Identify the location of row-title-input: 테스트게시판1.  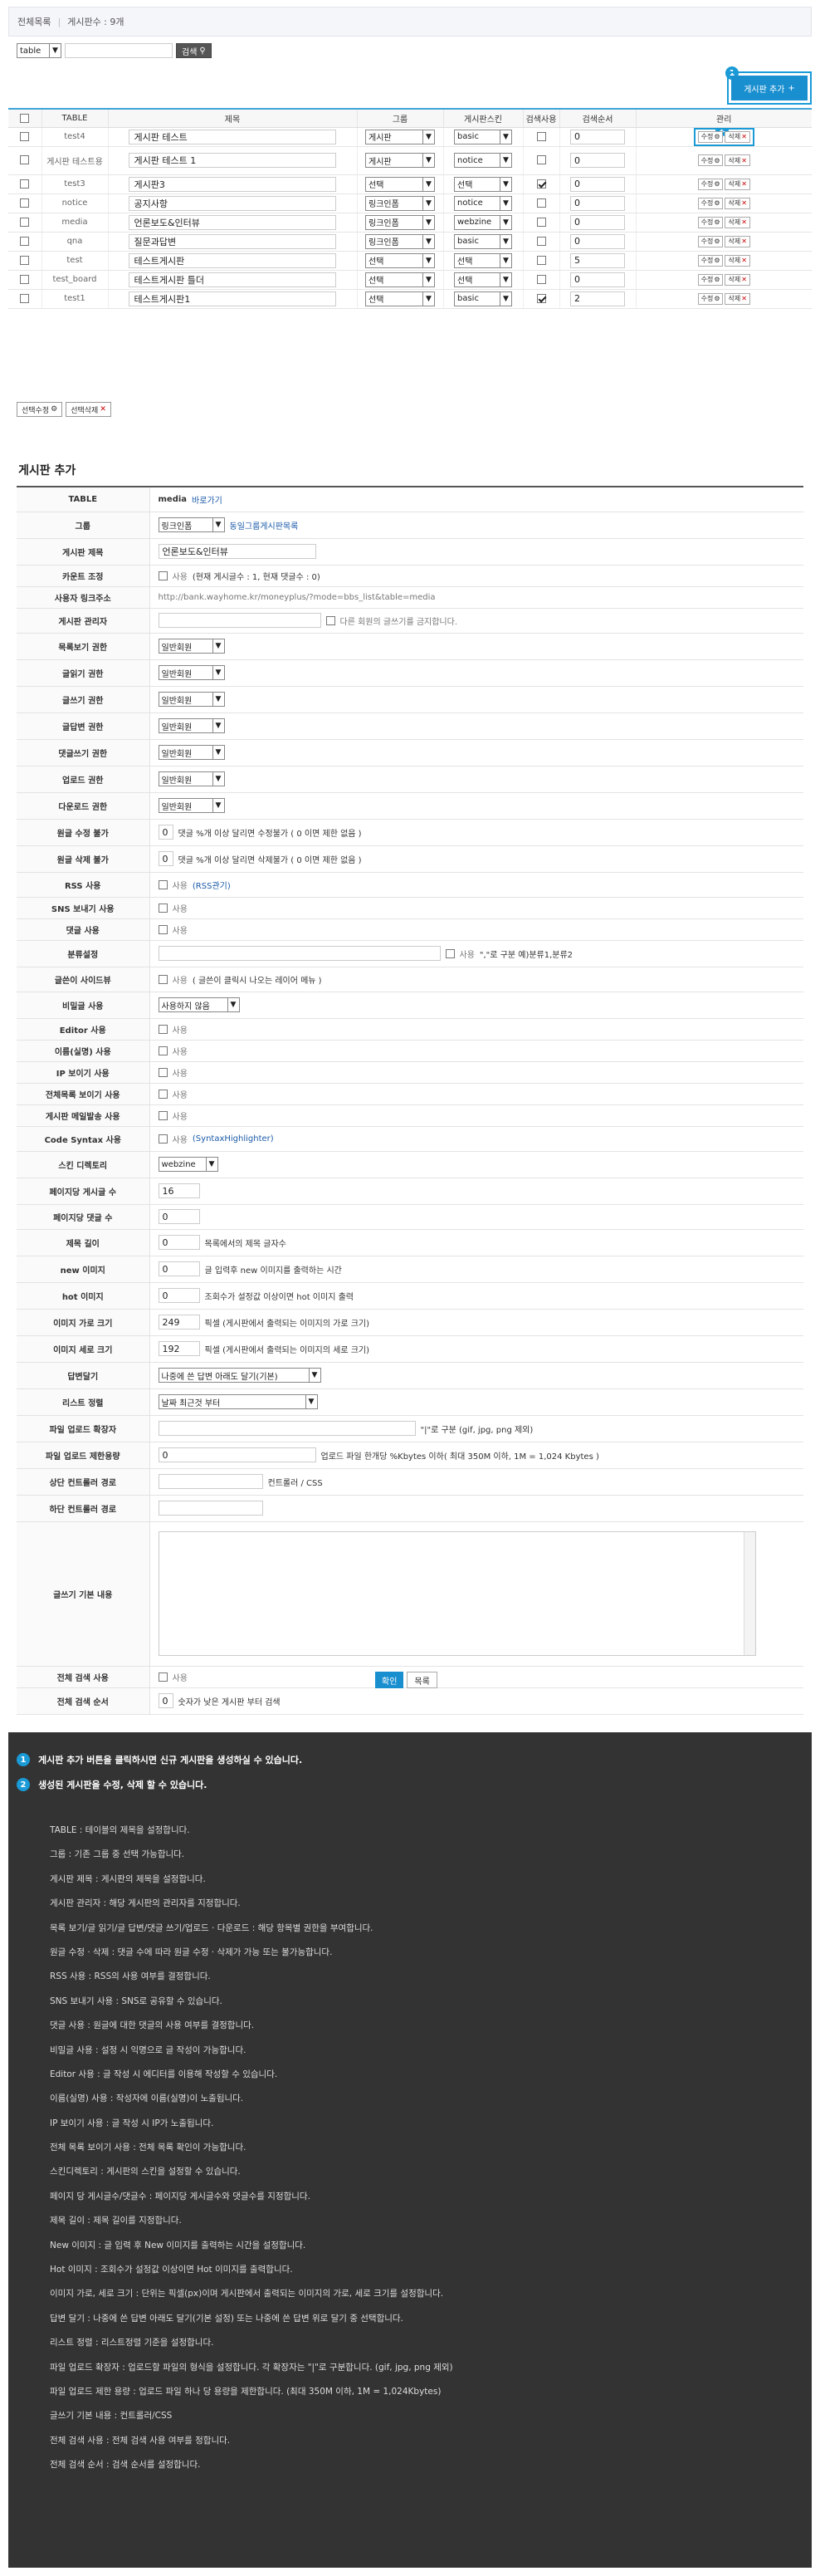
(232, 298).